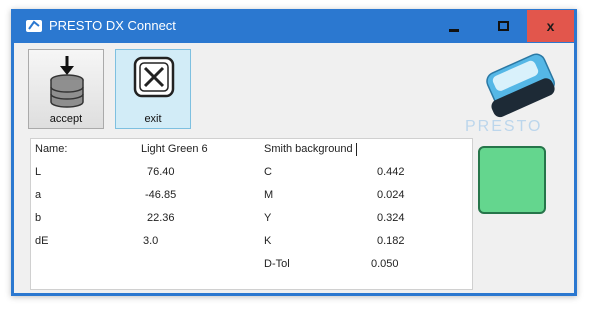 The width and height of the screenshot is (592, 309). What do you see at coordinates (161, 218) in the screenshot?
I see `lab-value-b: 22.36` at bounding box center [161, 218].